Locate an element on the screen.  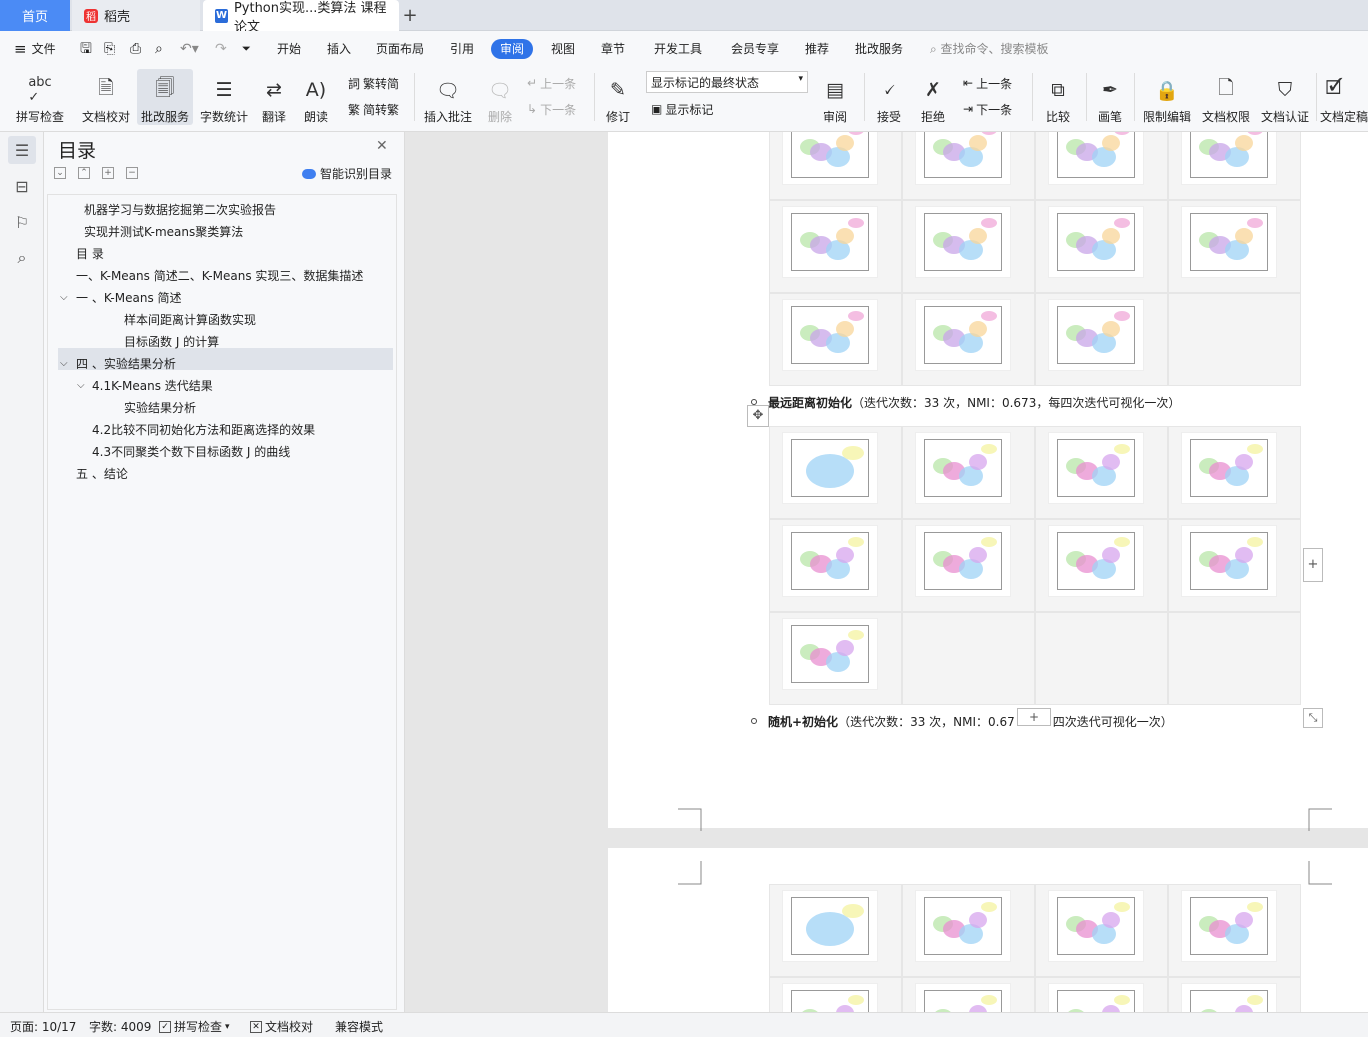
accept-button: 🗸 接受 is located at coordinates (889, 97).